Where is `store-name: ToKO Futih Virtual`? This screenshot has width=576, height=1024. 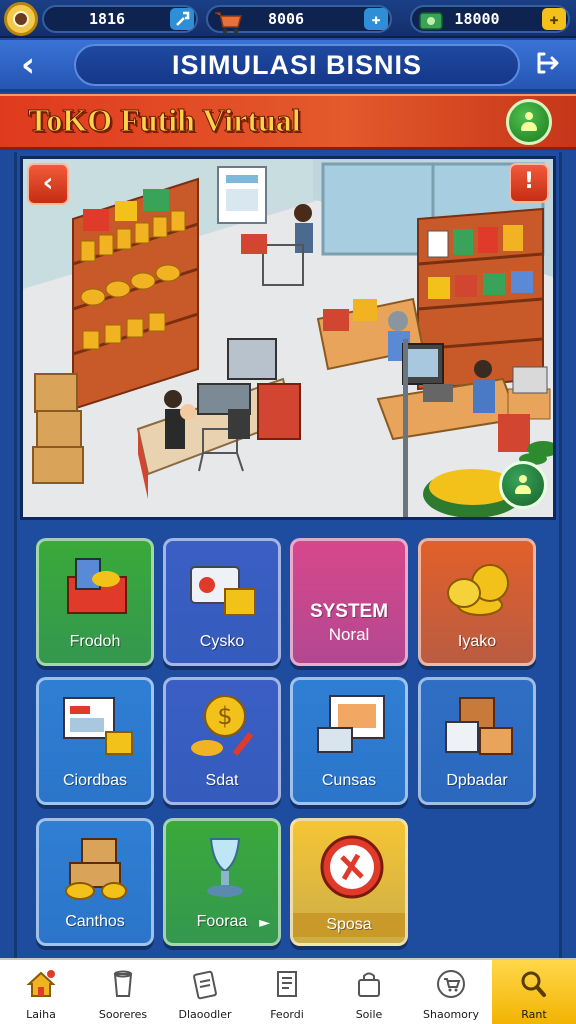
store-name: ToKO Futih Virtual is located at coordinates (165, 120).